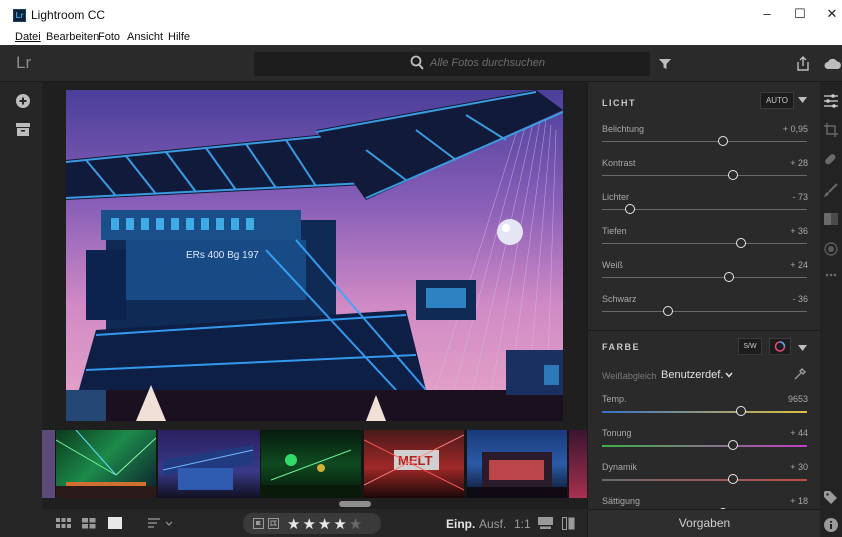 The height and width of the screenshot is (537, 842). Describe the element at coordinates (729, 375) in the screenshot. I see `chevron-down-icon` at that location.